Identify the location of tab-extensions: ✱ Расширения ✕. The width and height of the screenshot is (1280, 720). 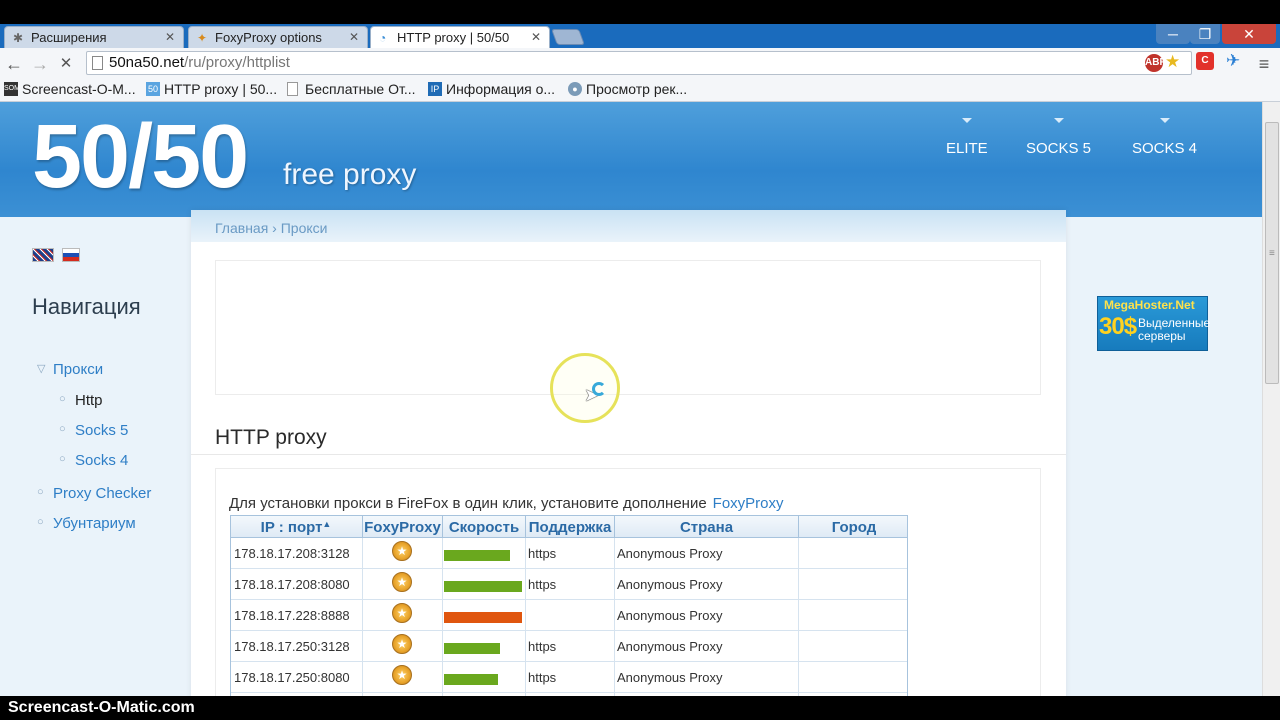
(94, 37).